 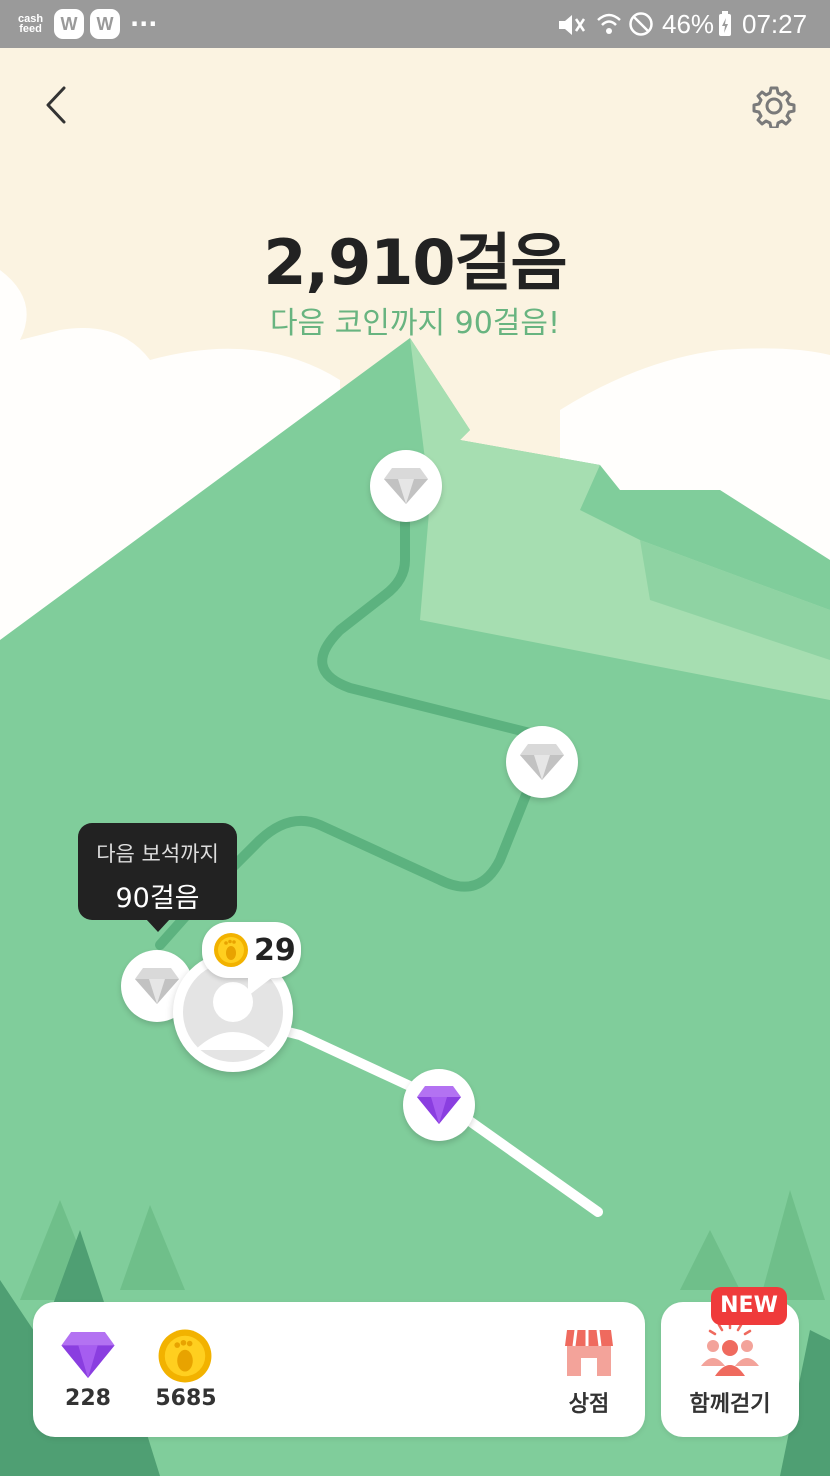 I want to click on tooltip-steps: 90걸음, so click(x=157, y=898).